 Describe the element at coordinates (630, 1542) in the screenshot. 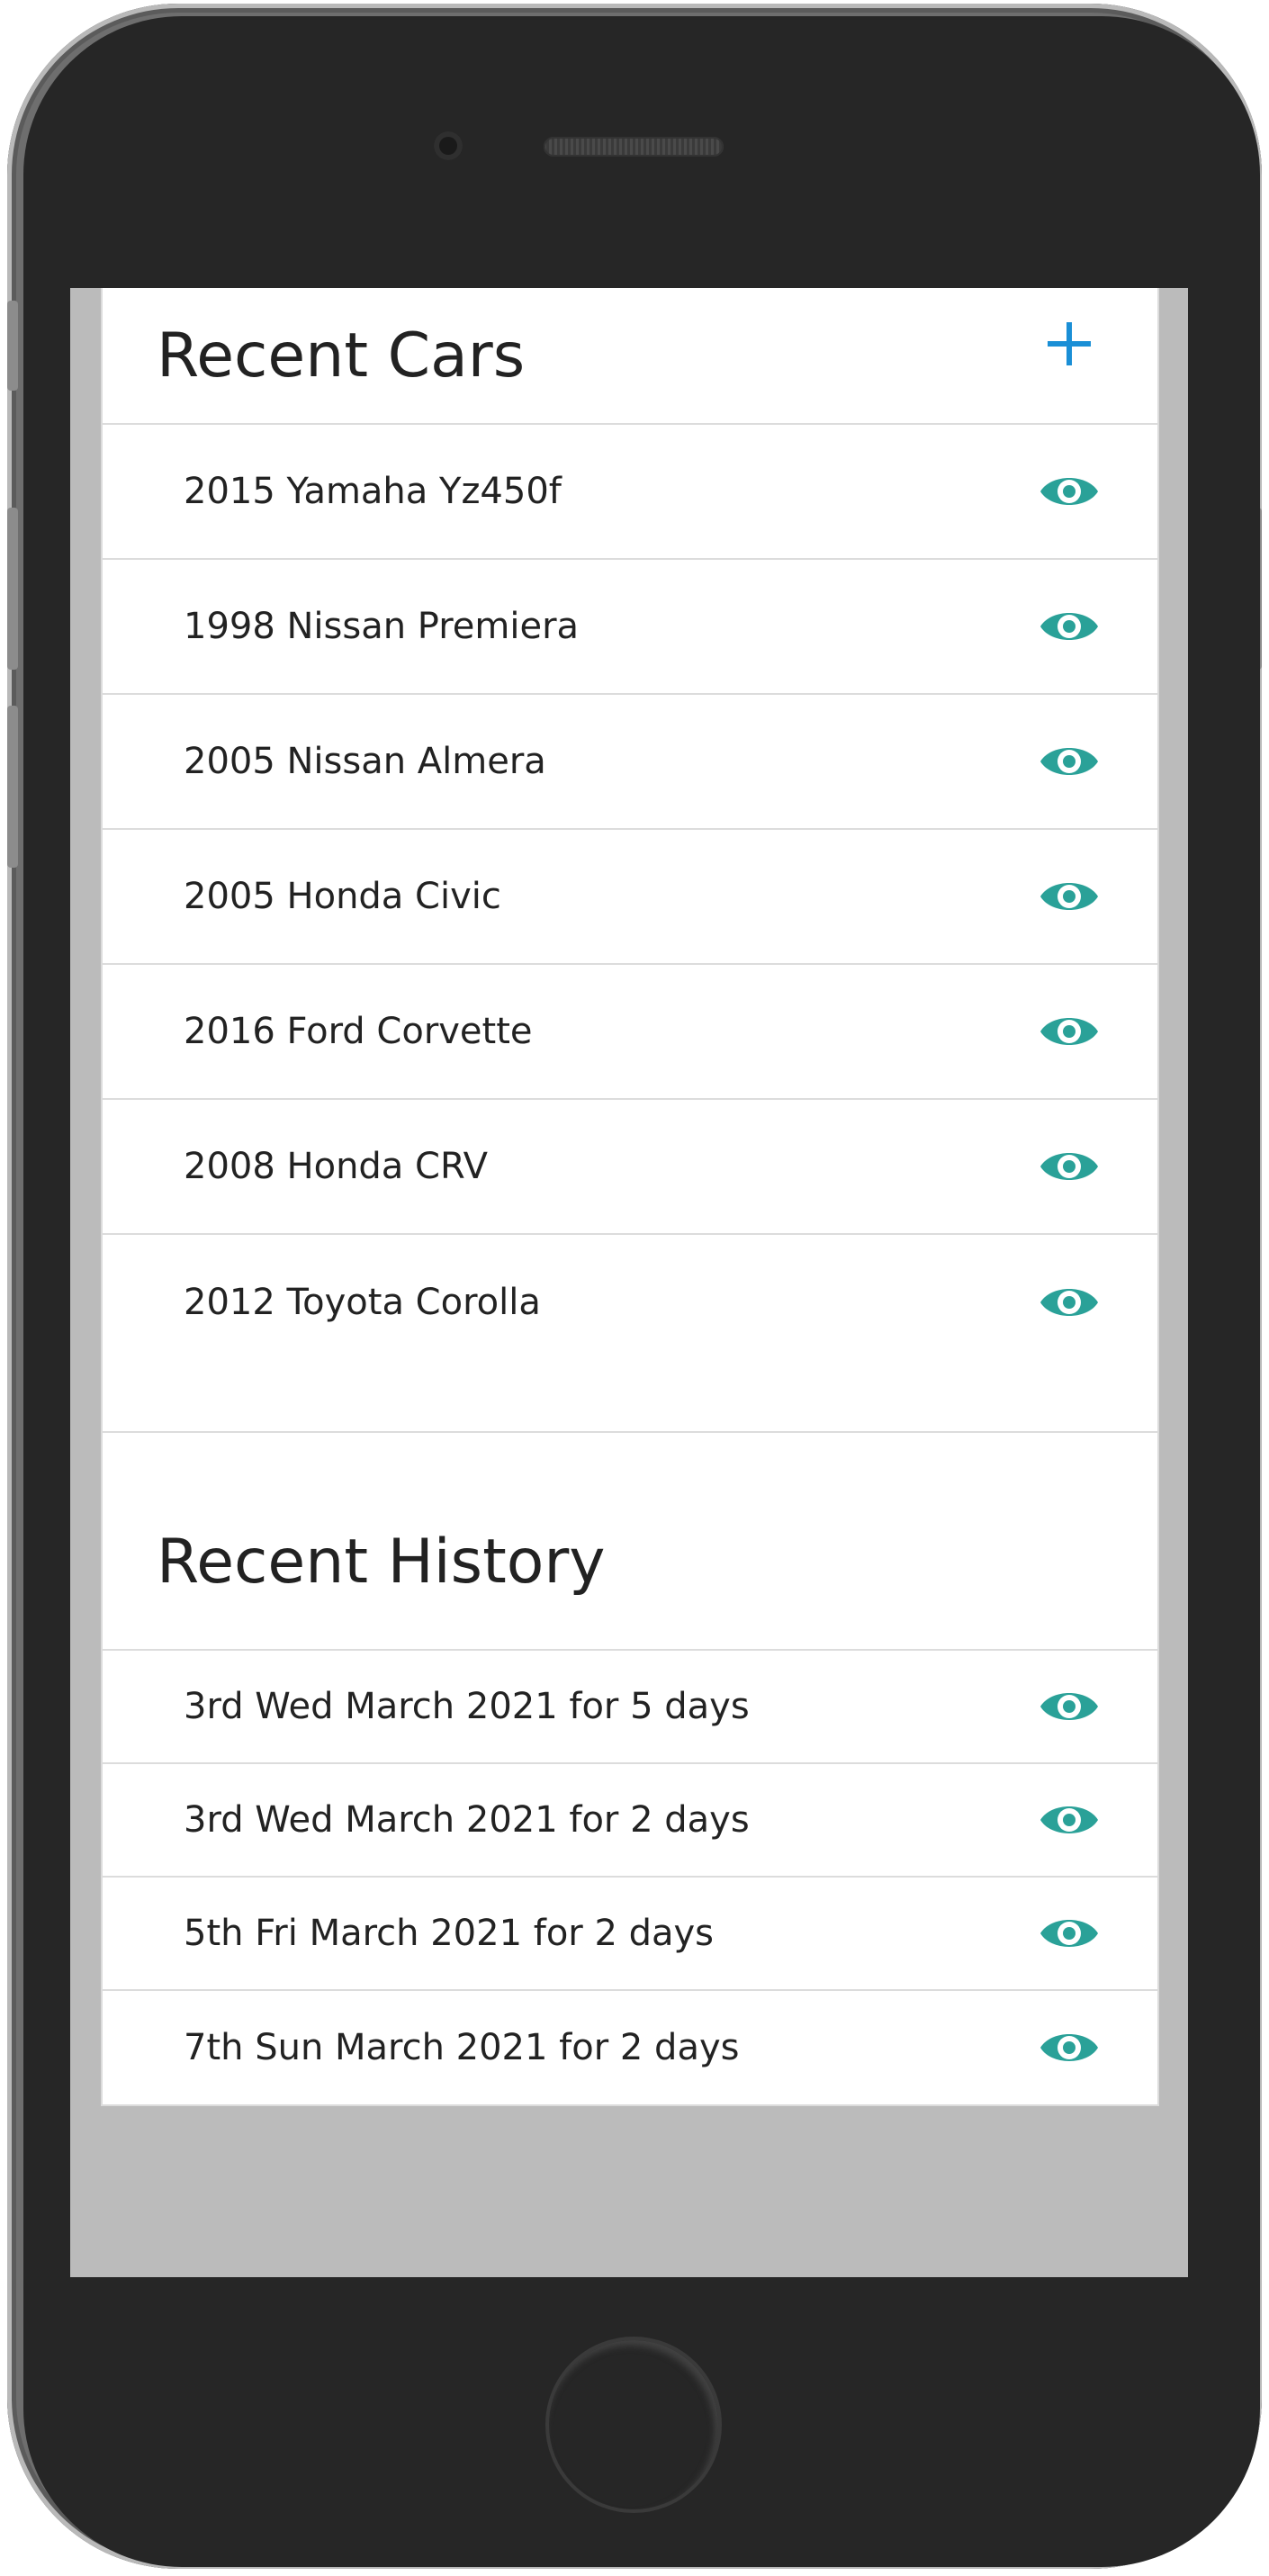

I see `recent-history-header: Recent History` at that location.